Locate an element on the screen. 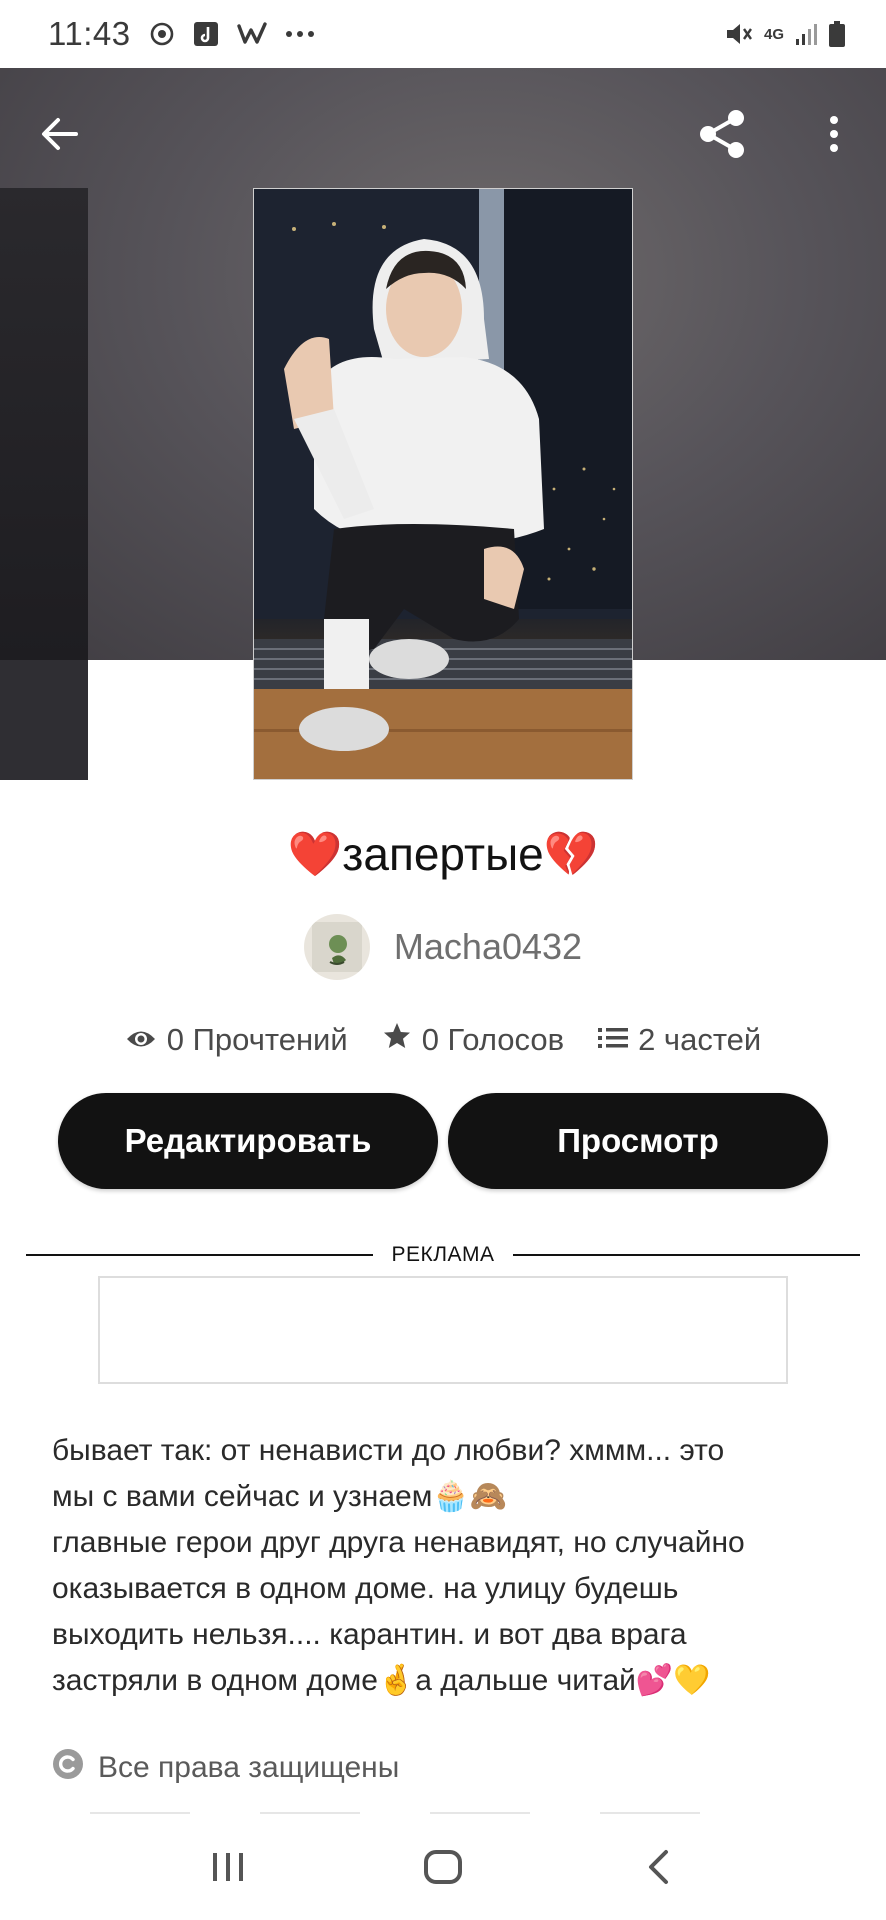 The image size is (886, 1920). tag-chips-peek is located at coordinates (450, 1814).